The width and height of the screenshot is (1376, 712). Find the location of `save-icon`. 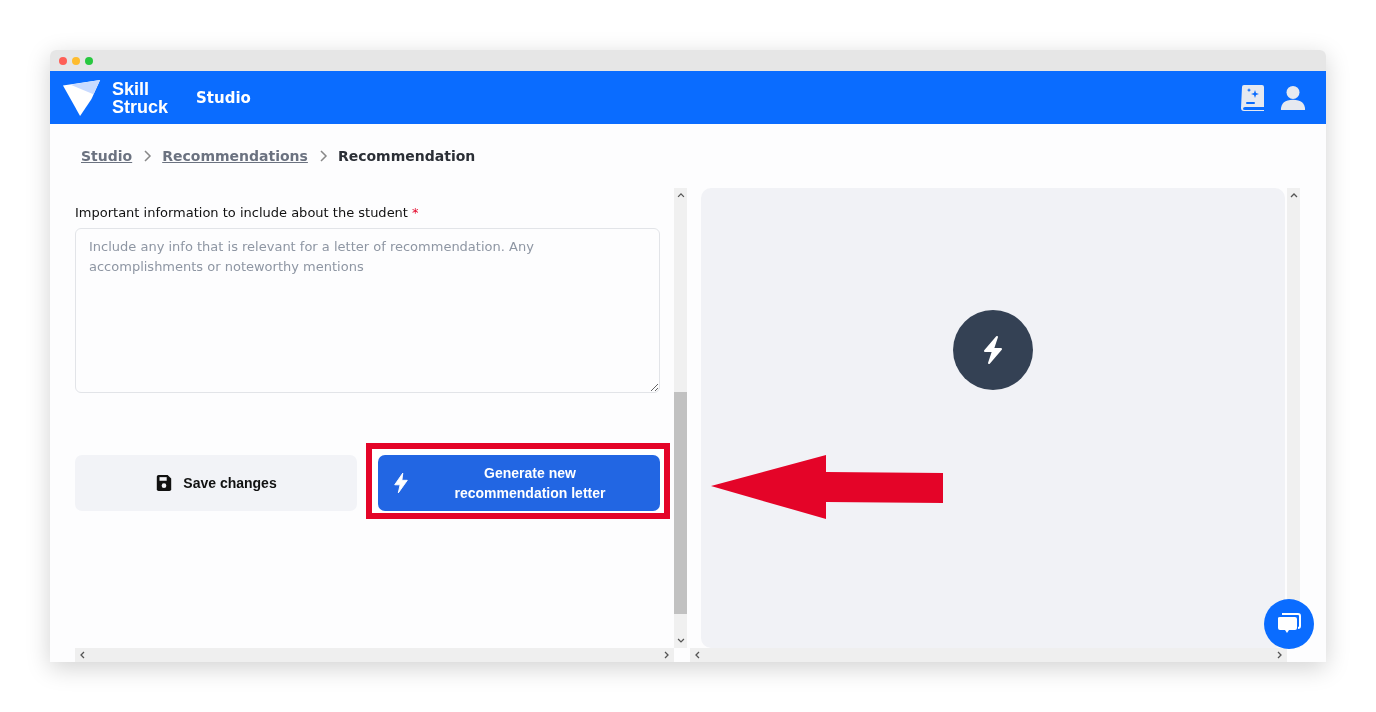

save-icon is located at coordinates (164, 483).